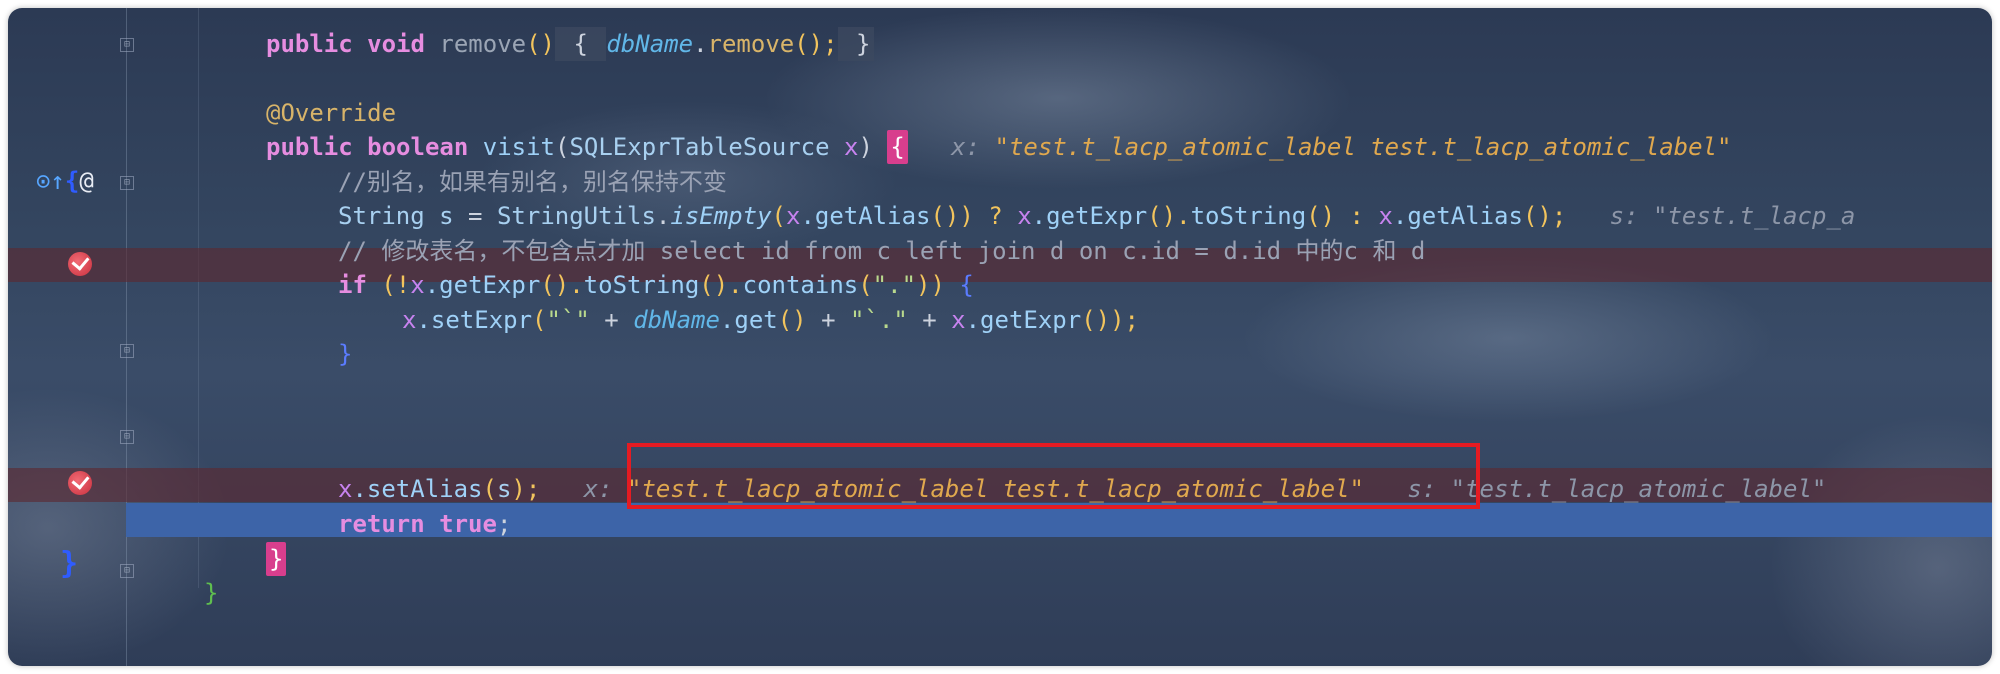 This screenshot has width=2000, height=674. What do you see at coordinates (86, 181) in the screenshot?
I see `annotation-icon: @` at bounding box center [86, 181].